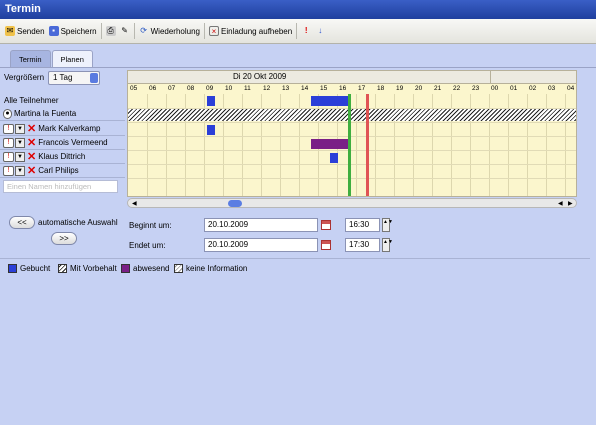  Describe the element at coordinates (150, 225) in the screenshot. I see `begin-label: Beginnt um:` at that location.